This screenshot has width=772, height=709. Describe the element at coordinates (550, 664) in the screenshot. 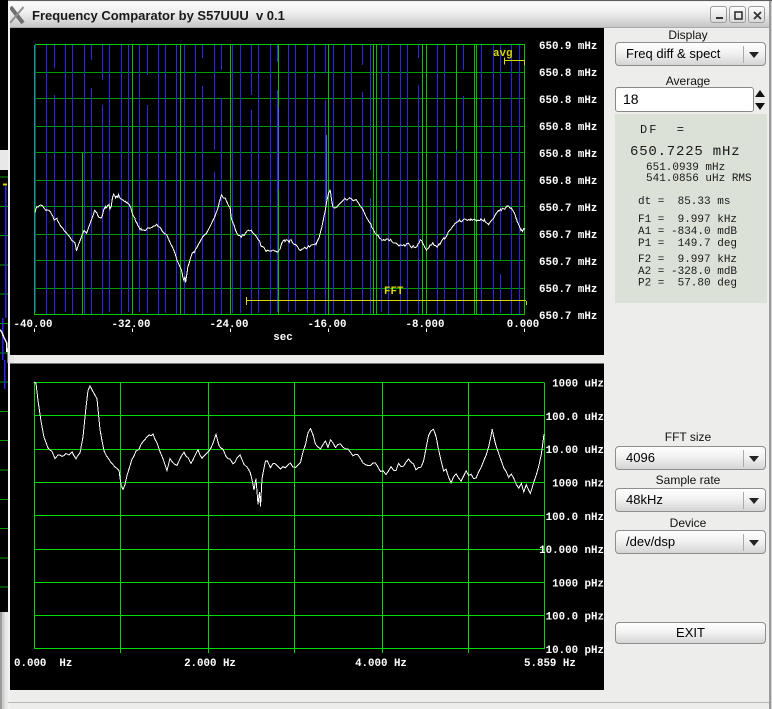

I see `svg-text: 5.859 Hz` at that location.